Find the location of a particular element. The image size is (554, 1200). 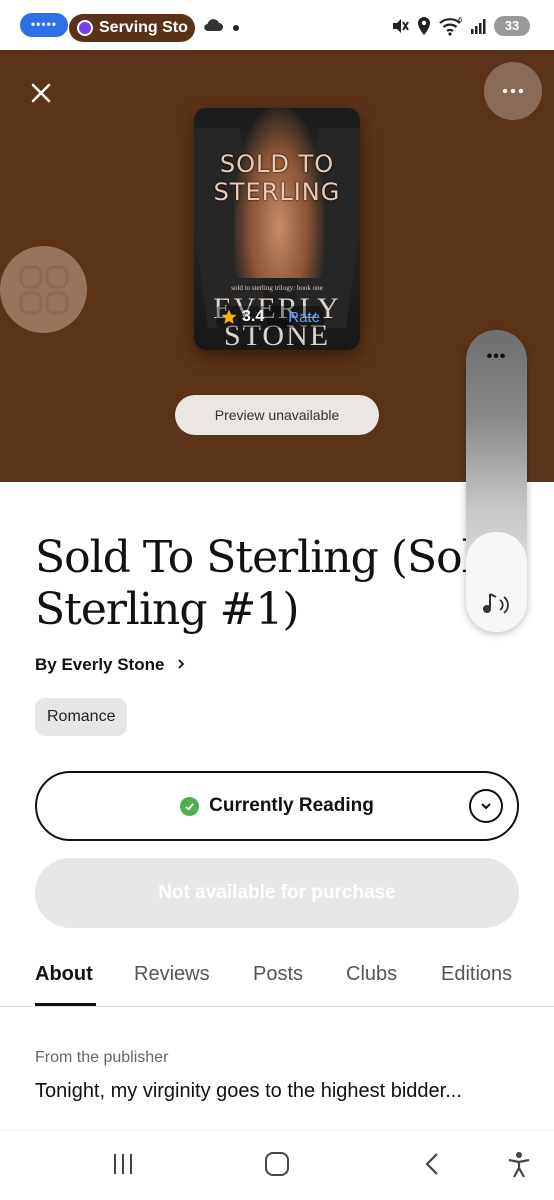

author-label: By Everly Stone is located at coordinates (100, 664).